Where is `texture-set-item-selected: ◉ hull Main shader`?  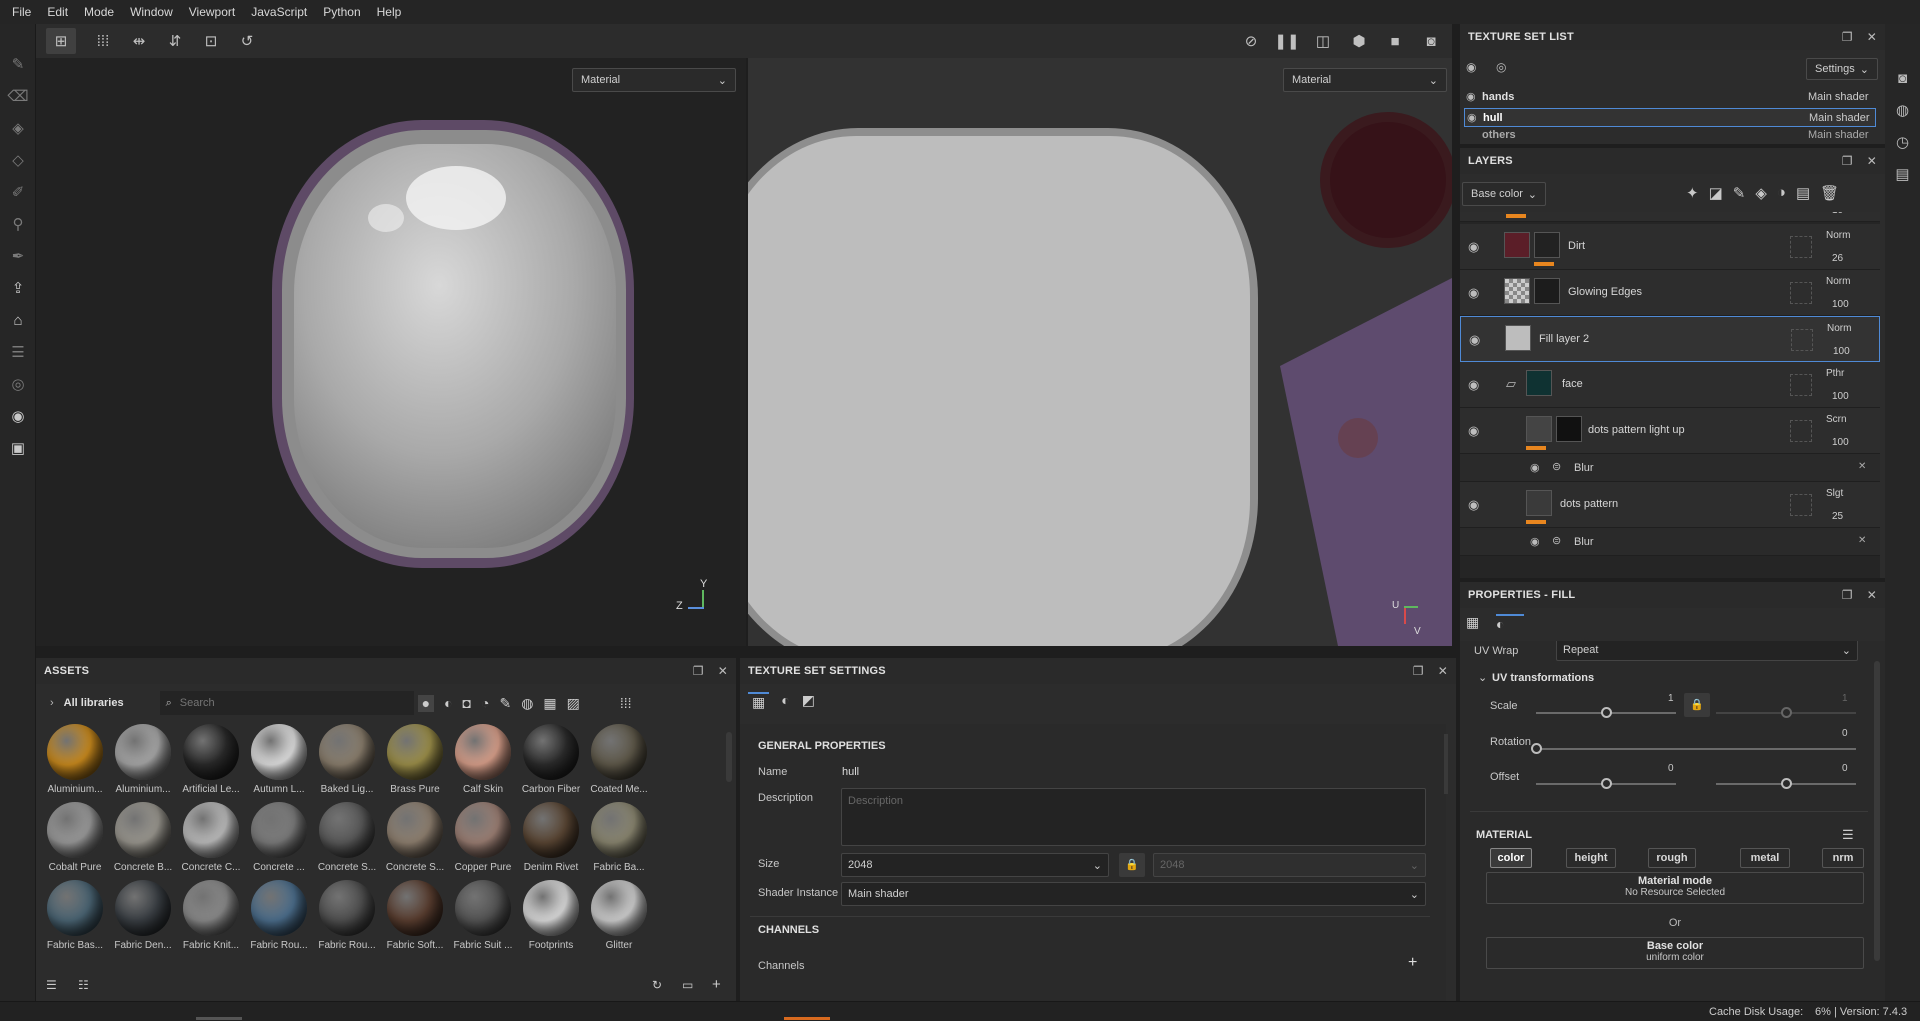
texture-set-item-selected: ◉ hull Main shader is located at coordinates (1670, 117).